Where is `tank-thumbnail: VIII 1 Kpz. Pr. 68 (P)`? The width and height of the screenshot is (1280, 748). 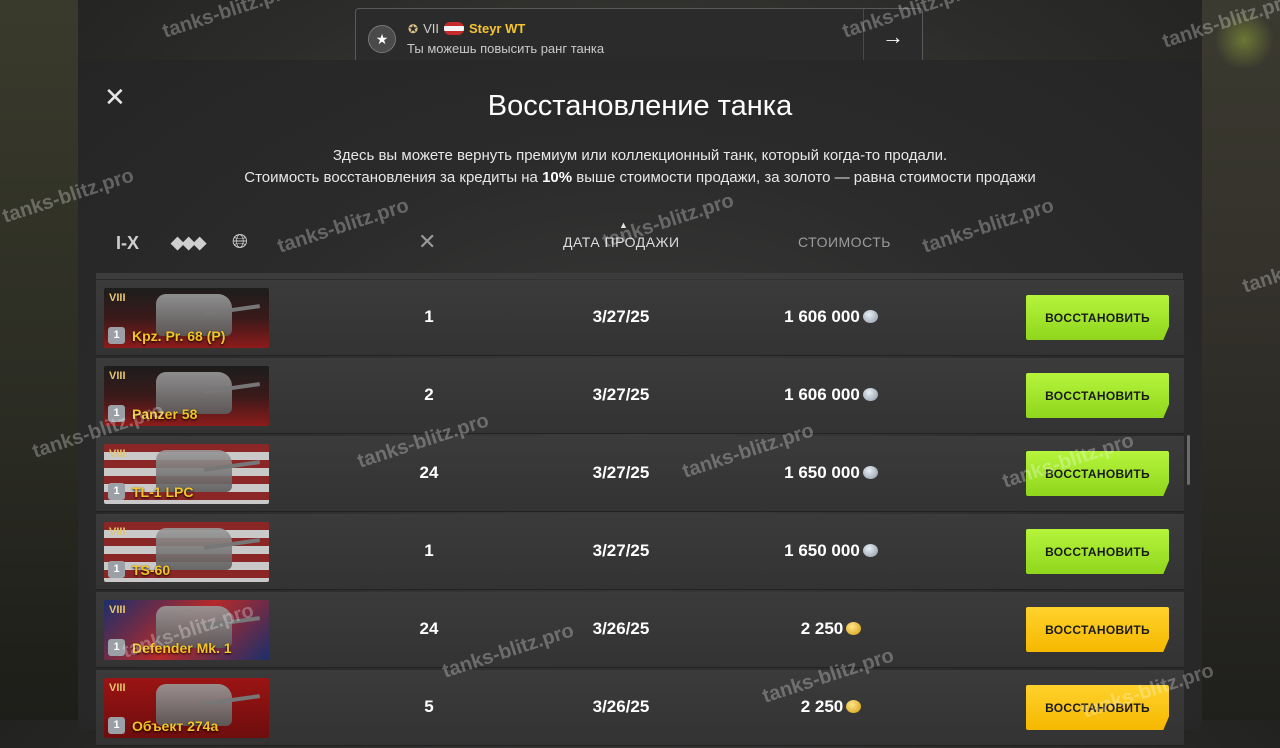
tank-thumbnail: VIII 1 Kpz. Pr. 68 (P) is located at coordinates (186, 318).